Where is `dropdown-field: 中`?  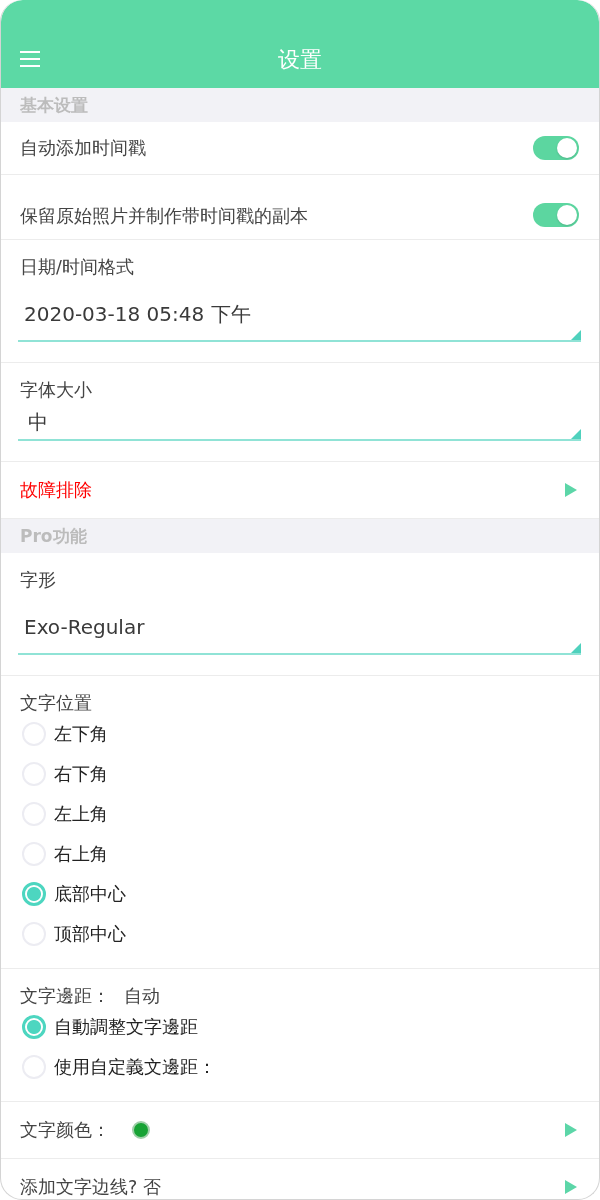 dropdown-field: 中 is located at coordinates (299, 421).